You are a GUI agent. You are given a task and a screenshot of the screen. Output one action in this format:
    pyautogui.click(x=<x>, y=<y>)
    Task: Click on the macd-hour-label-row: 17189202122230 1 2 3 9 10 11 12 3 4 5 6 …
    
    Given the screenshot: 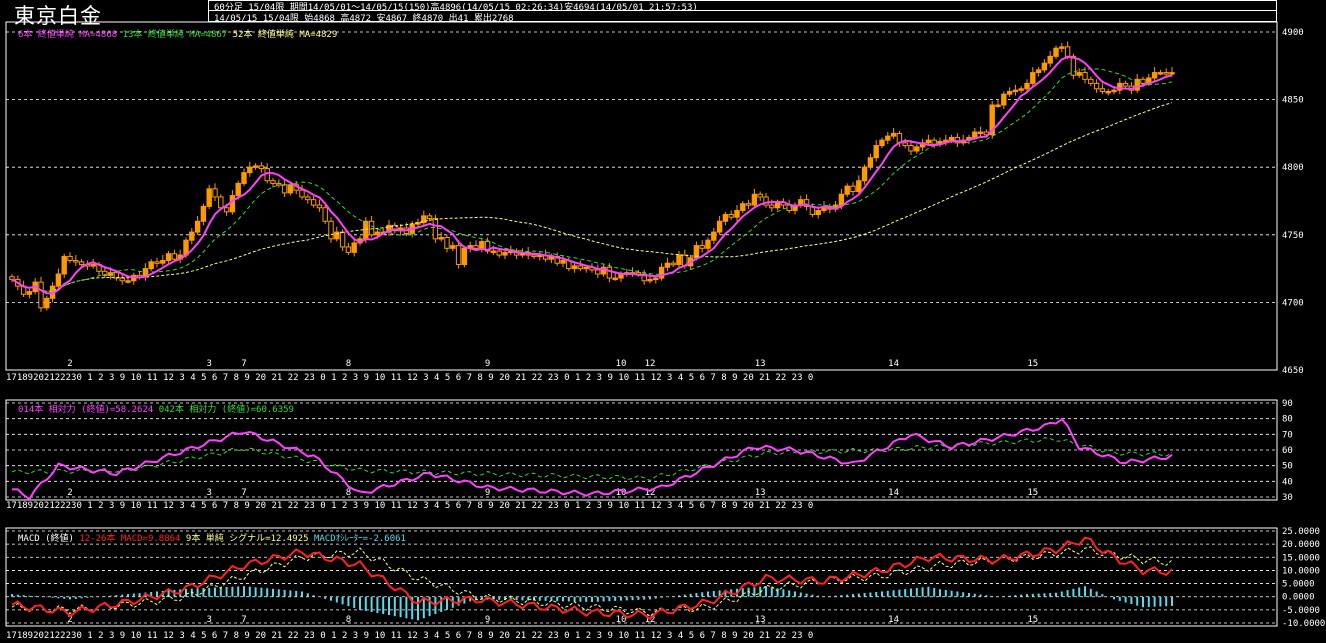 What is the action you would take?
    pyautogui.click(x=409, y=636)
    